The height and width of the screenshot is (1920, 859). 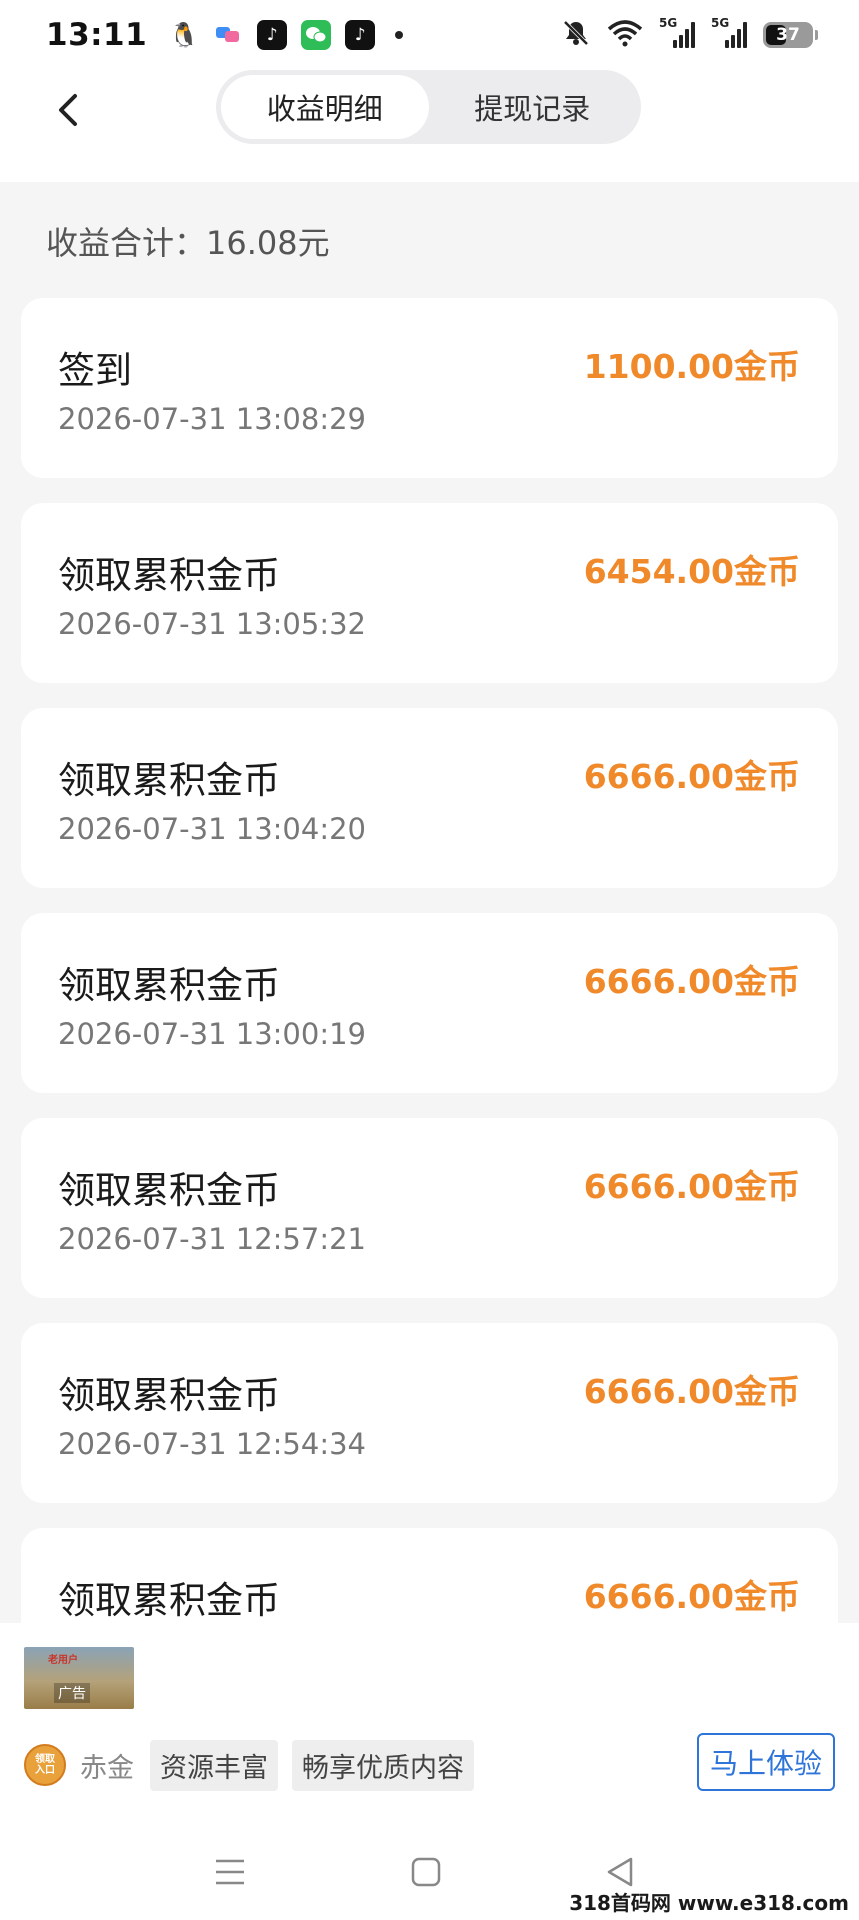 I want to click on record-card: 领取累积金币 6666.00 金币, so click(x=429, y=1575).